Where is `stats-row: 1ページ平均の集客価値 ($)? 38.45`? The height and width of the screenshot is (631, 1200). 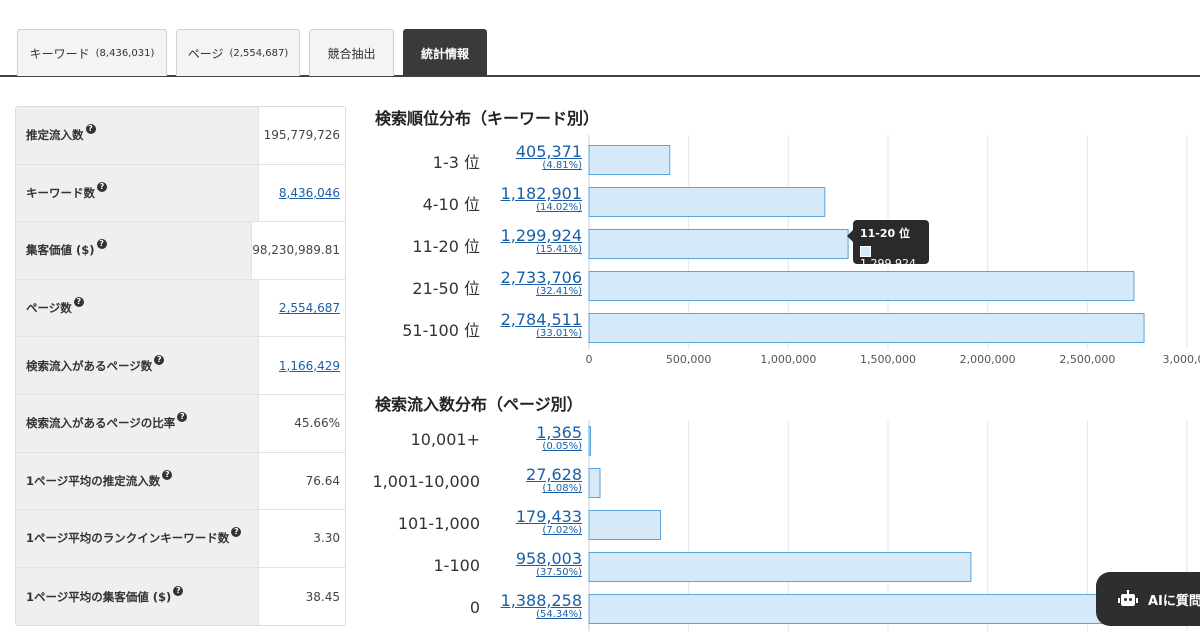
stats-row: 1ページ平均の集客価値 ($)? 38.45 is located at coordinates (180, 596).